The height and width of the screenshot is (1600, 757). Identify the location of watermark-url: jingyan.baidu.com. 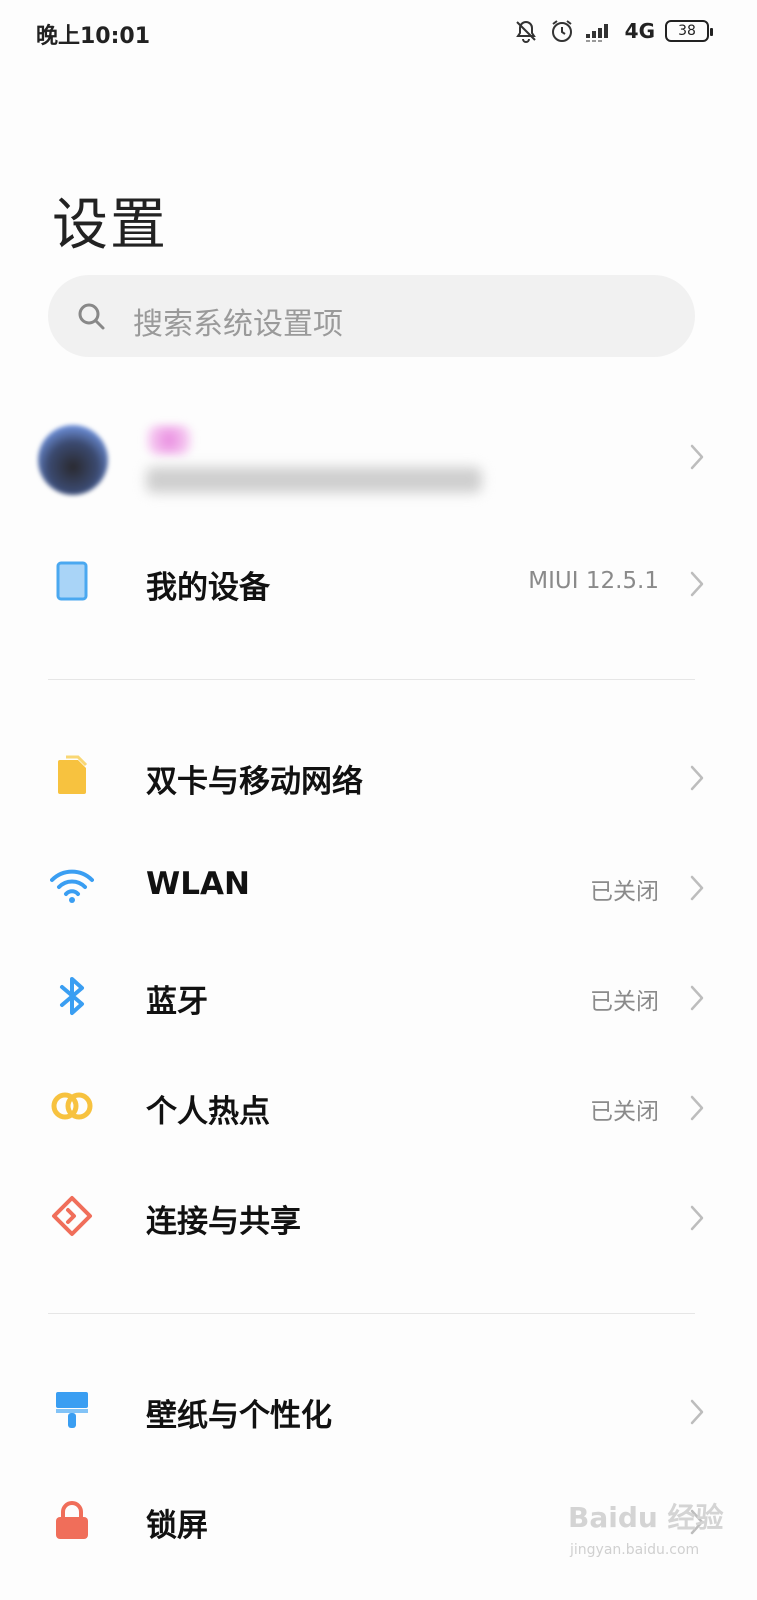
(635, 1550).